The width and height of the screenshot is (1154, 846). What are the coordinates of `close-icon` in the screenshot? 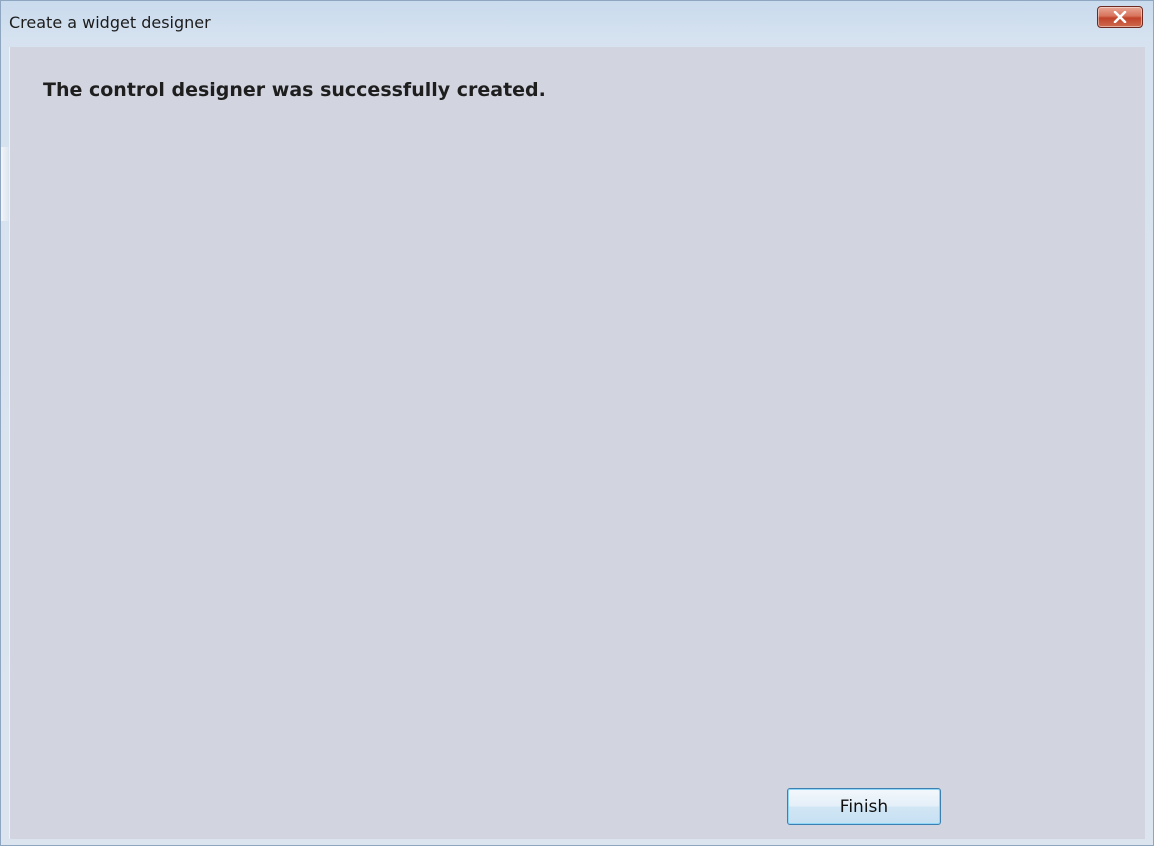 It's located at (1120, 17).